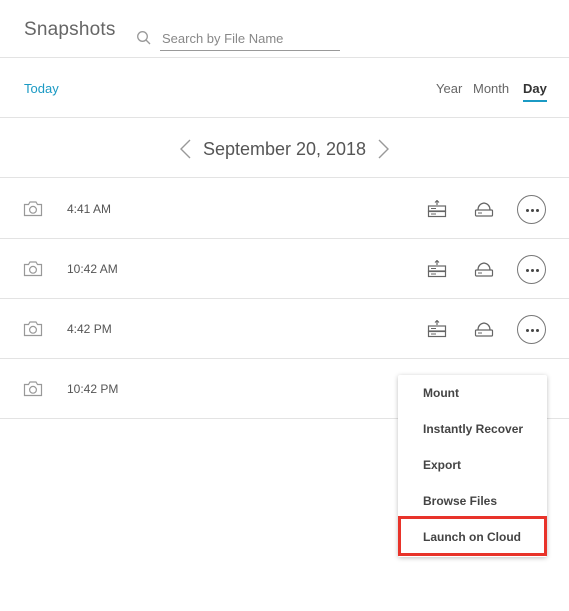 Image resolution: width=569 pixels, height=611 pixels. Describe the element at coordinates (41, 88) in the screenshot. I see `today-link: Today` at that location.